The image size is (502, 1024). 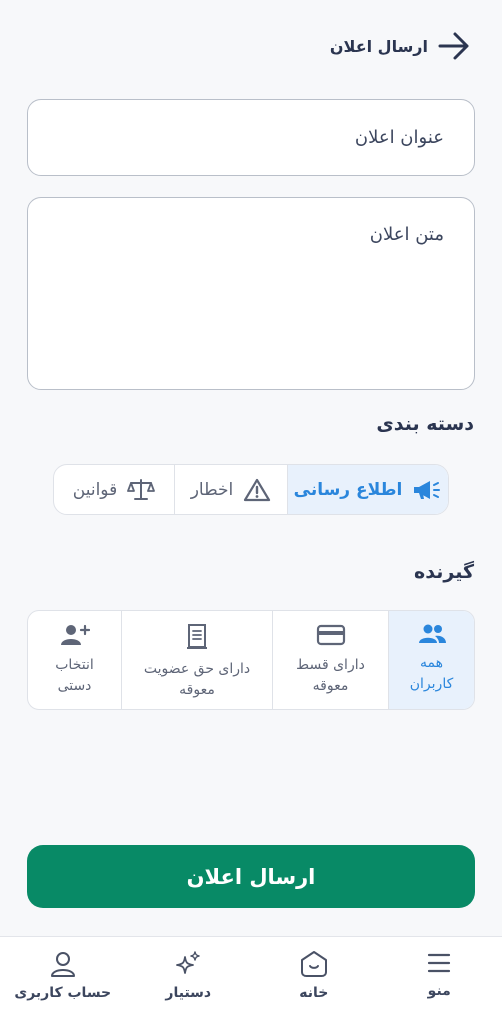 I want to click on credit-card-icon, so click(x=330, y=635).